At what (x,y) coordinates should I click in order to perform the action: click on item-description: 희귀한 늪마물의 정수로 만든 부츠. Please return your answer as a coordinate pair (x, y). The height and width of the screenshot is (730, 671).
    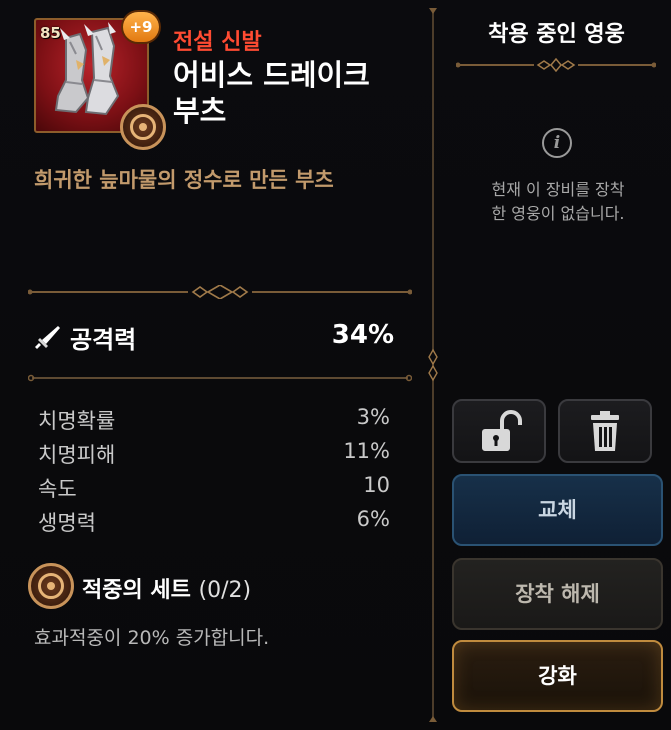
    Looking at the image, I should click on (184, 180).